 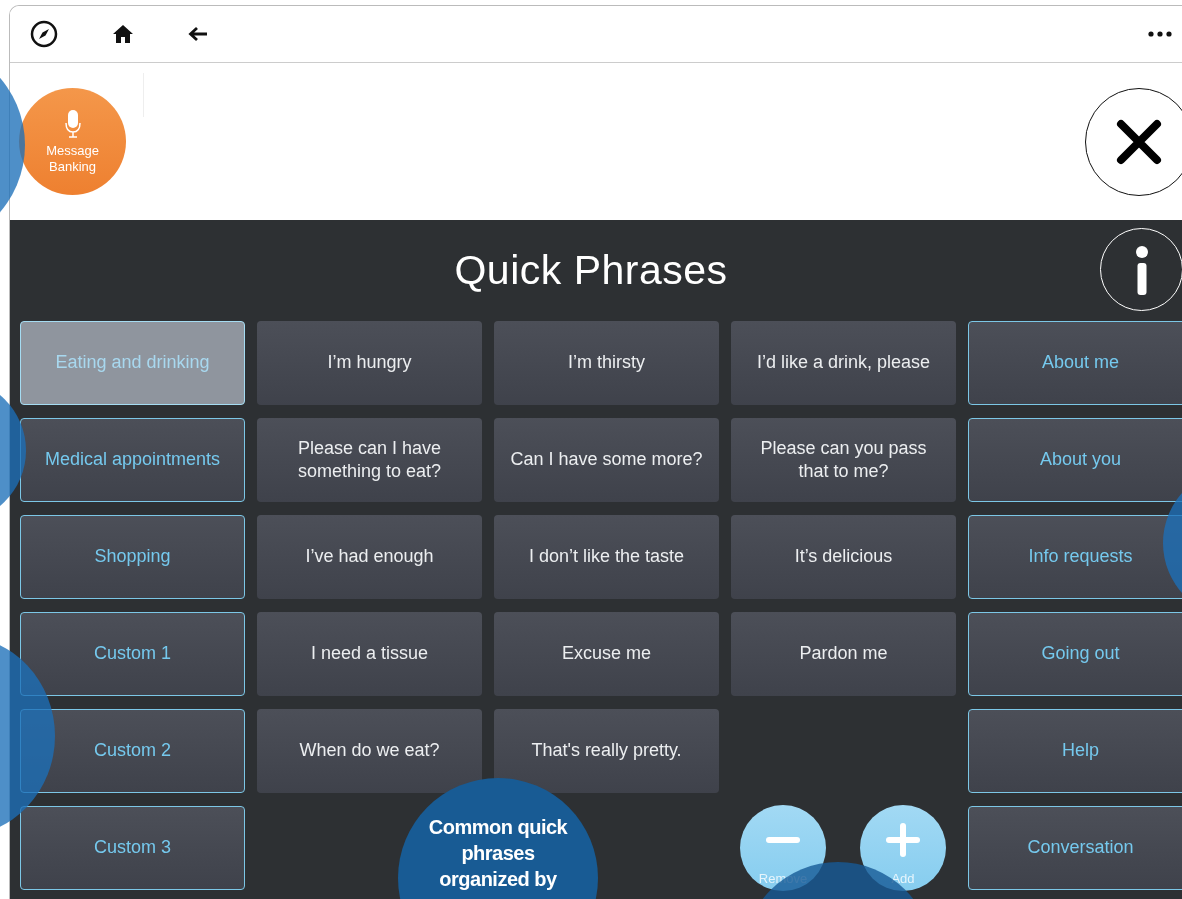 I want to click on phrase-button: I’d like a drink, please, so click(x=843, y=363).